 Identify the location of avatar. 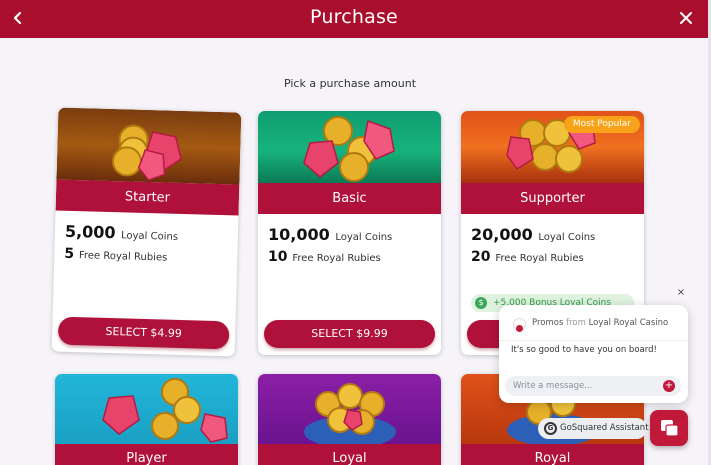
(519, 325).